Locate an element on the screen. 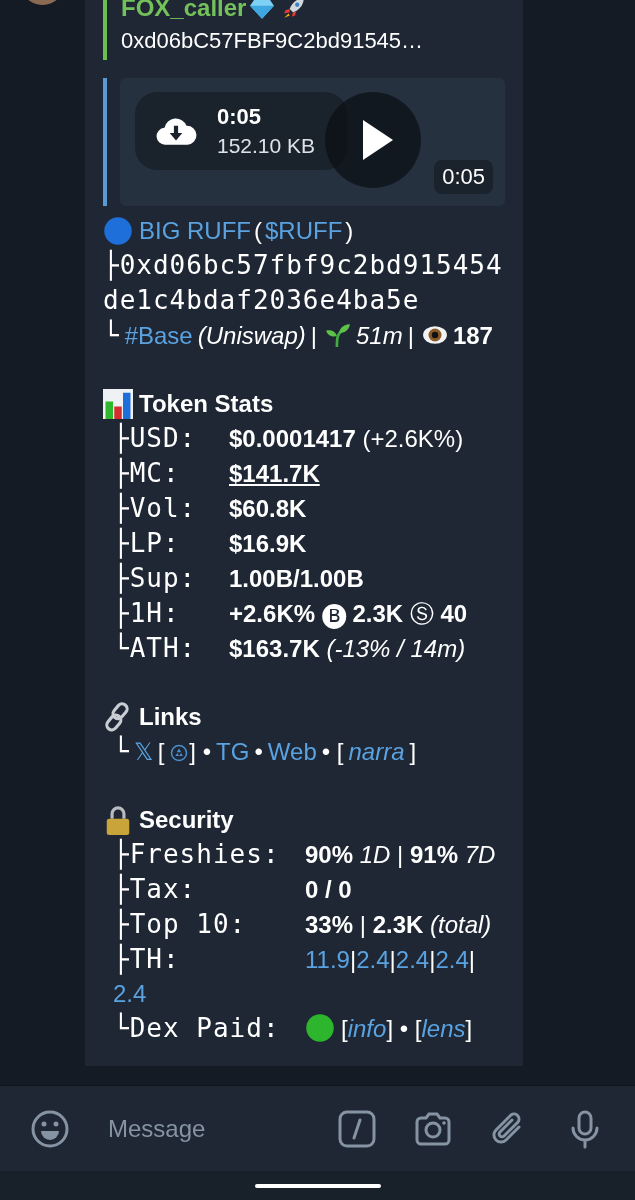  token-link: BIG RUFF is located at coordinates (195, 231).